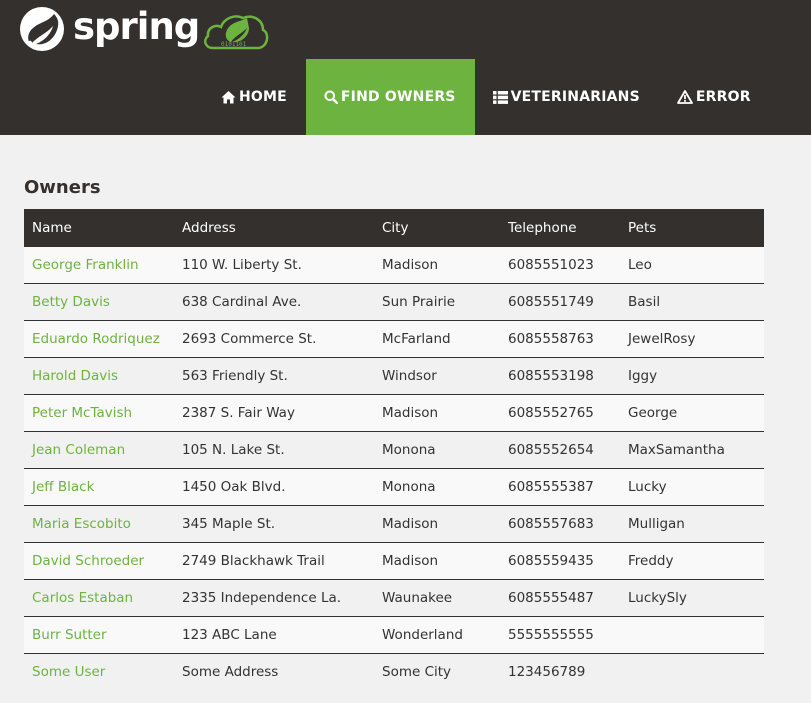  Describe the element at coordinates (71, 302) in the screenshot. I see `owner-name-link: Betty Davis` at that location.